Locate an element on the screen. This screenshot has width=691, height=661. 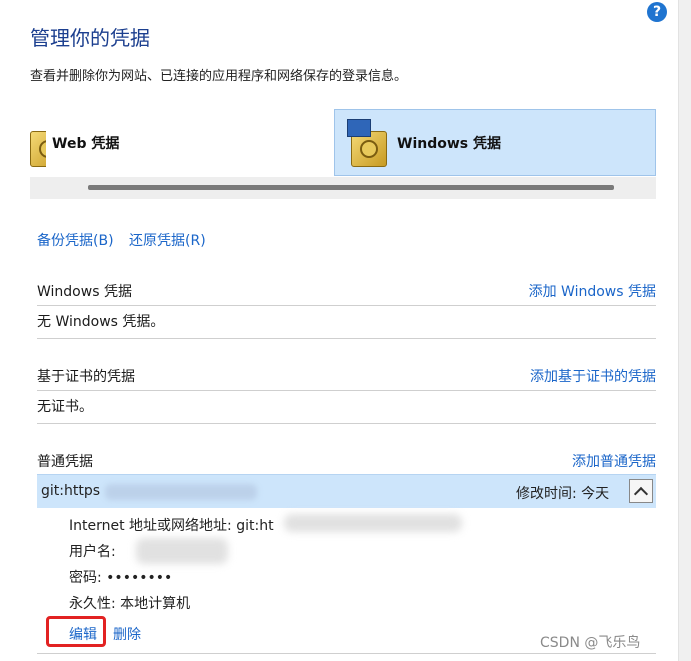
credential-persistence: 永久性: 本地计算机 is located at coordinates (130, 604).